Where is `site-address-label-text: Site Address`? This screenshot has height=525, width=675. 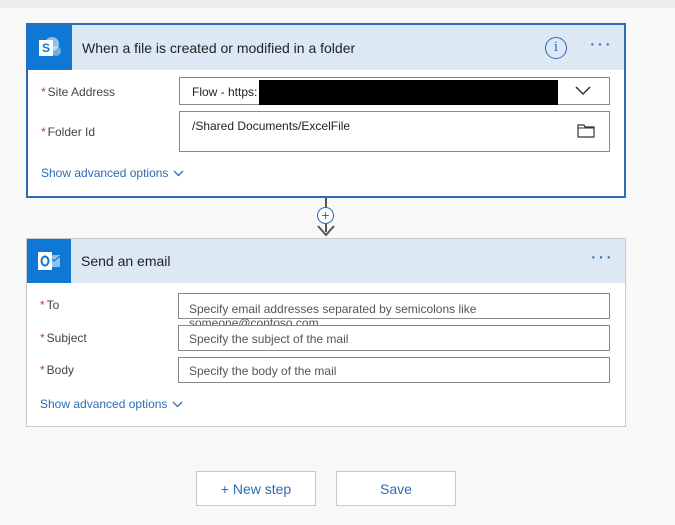
site-address-label-text: Site Address is located at coordinates (81, 92).